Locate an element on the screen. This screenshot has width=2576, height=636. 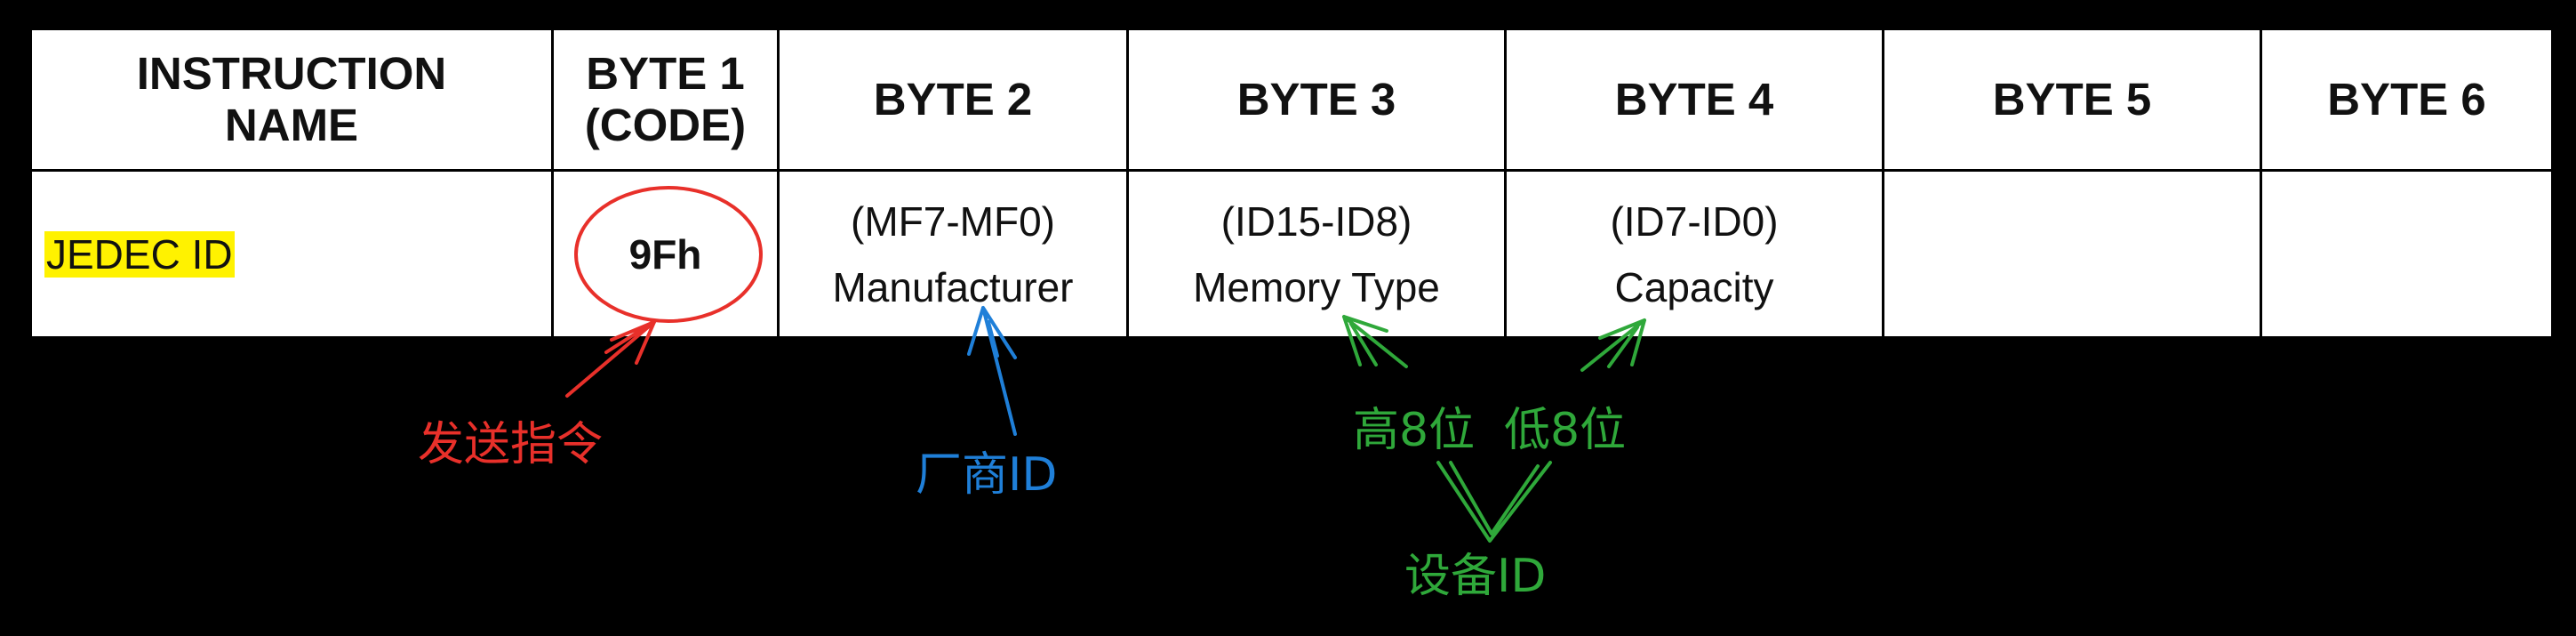
low-bits-arrow is located at coordinates (1613, 345).